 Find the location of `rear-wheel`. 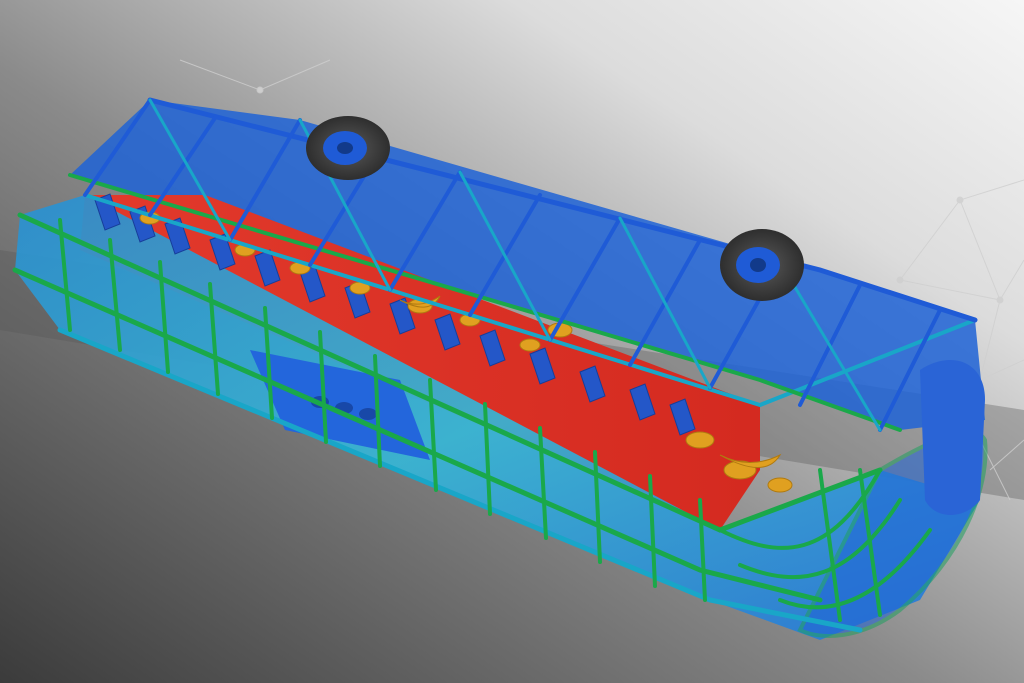

rear-wheel is located at coordinates (762, 265).